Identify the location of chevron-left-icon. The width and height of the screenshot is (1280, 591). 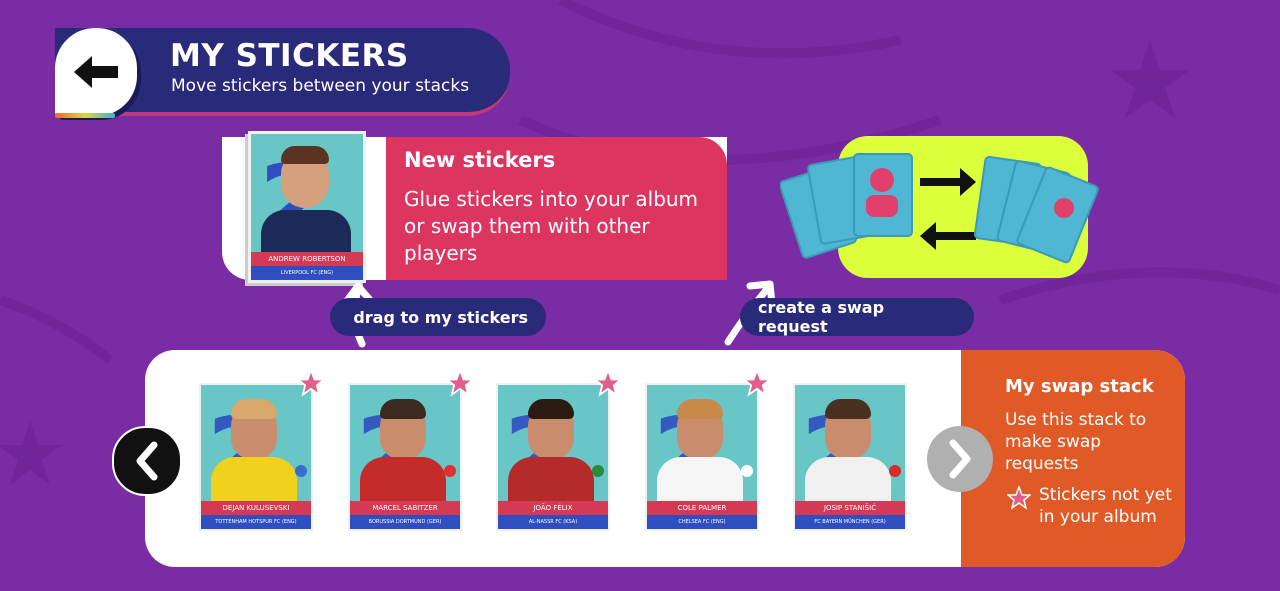
(147, 461).